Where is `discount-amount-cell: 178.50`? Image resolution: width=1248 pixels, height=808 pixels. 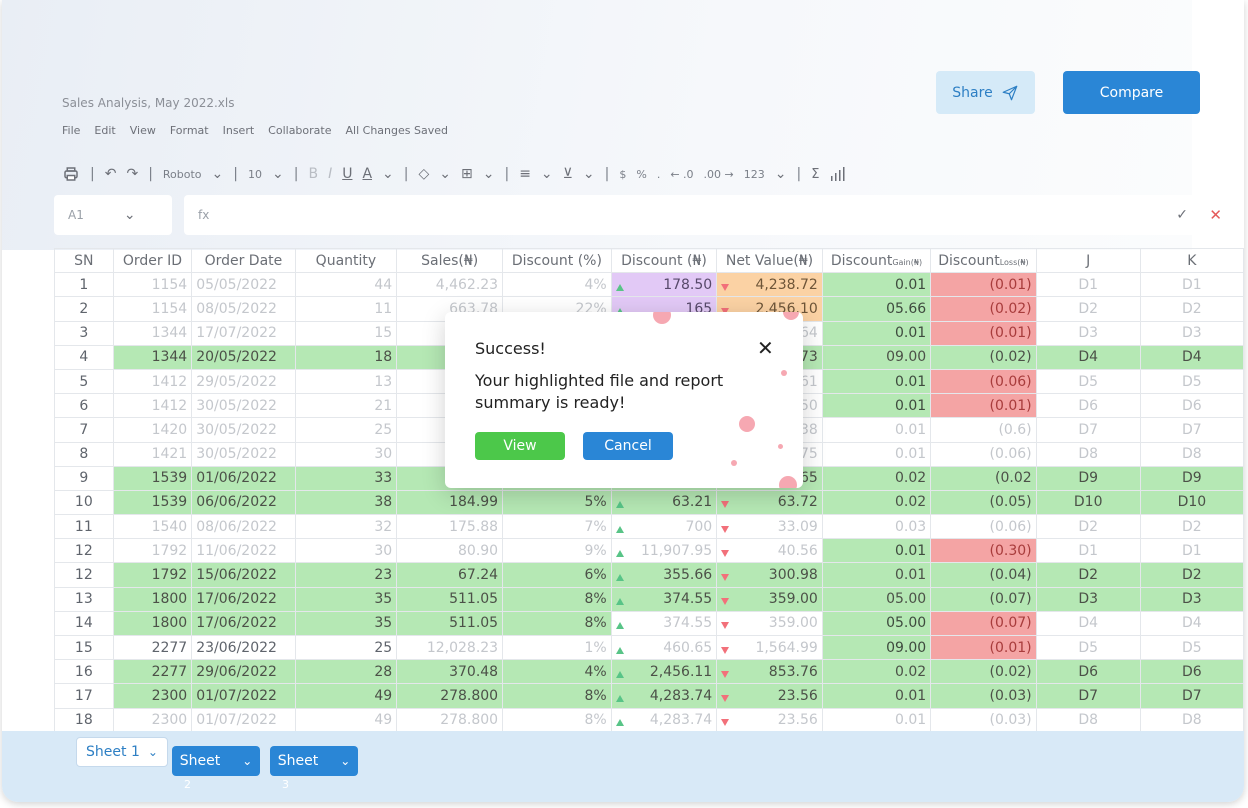
discount-amount-cell: 178.50 is located at coordinates (664, 285).